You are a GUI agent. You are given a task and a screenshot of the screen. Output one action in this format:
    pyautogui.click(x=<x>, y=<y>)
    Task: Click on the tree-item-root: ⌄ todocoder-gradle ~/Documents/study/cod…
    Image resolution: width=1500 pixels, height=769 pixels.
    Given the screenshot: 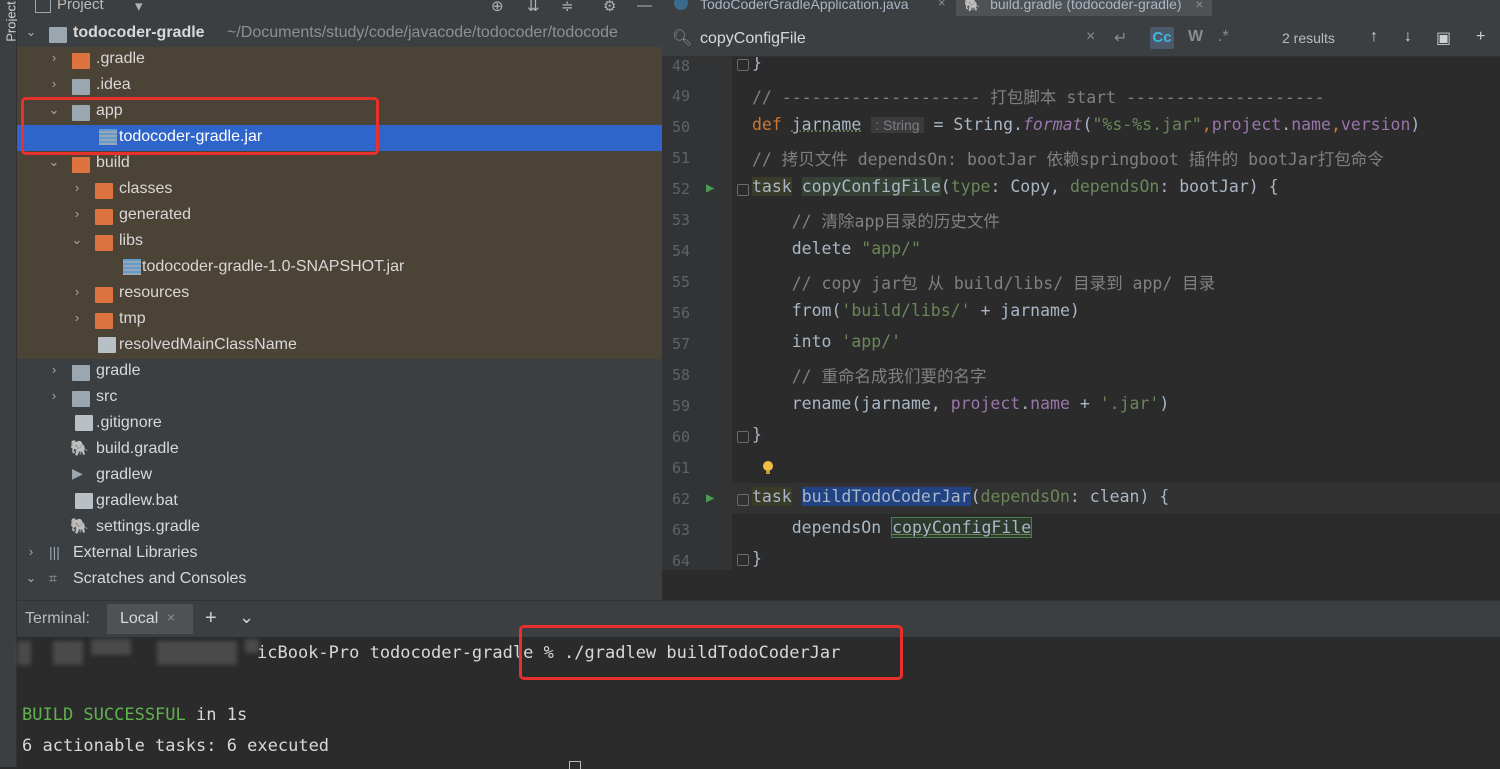 What is the action you would take?
    pyautogui.click(x=339, y=34)
    